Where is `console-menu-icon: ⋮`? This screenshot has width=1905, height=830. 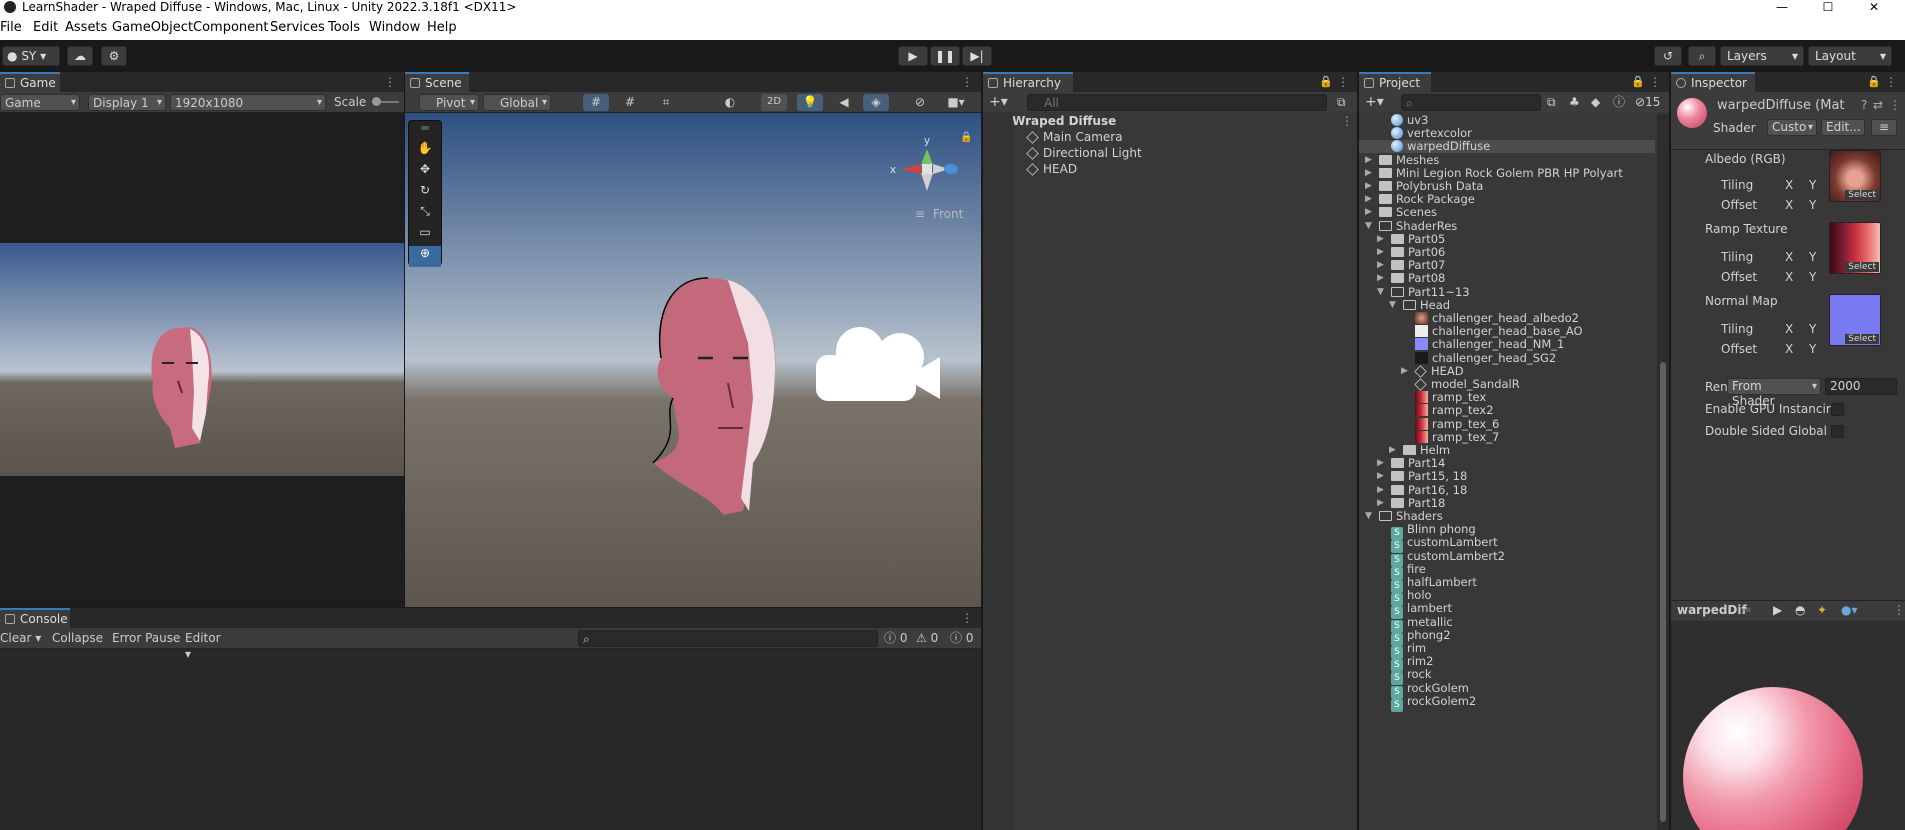 console-menu-icon: ⋮ is located at coordinates (967, 618).